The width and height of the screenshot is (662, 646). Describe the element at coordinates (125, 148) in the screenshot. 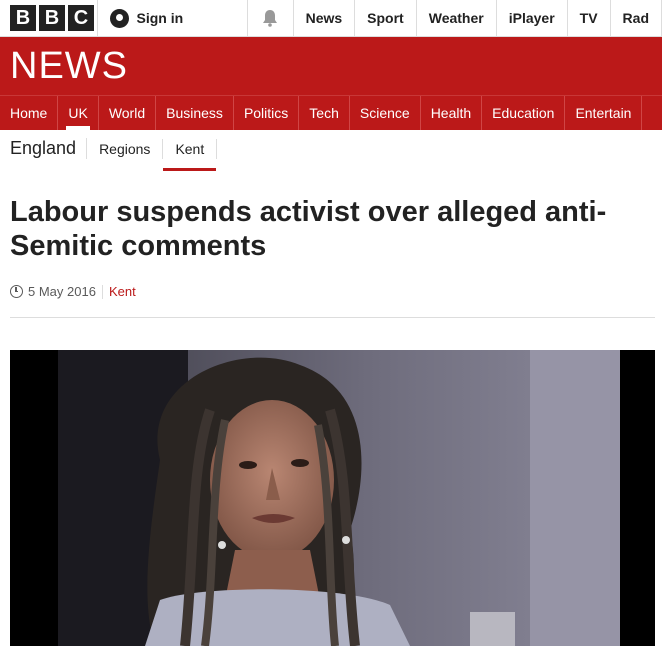

I see `subnav-regions: Regions` at that location.